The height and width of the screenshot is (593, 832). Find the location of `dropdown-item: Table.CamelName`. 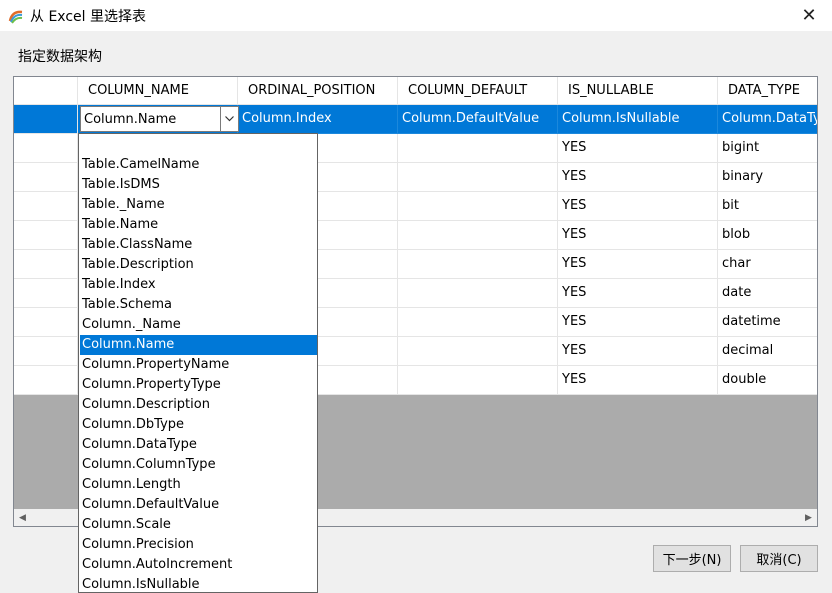

dropdown-item: Table.CamelName is located at coordinates (198, 165).